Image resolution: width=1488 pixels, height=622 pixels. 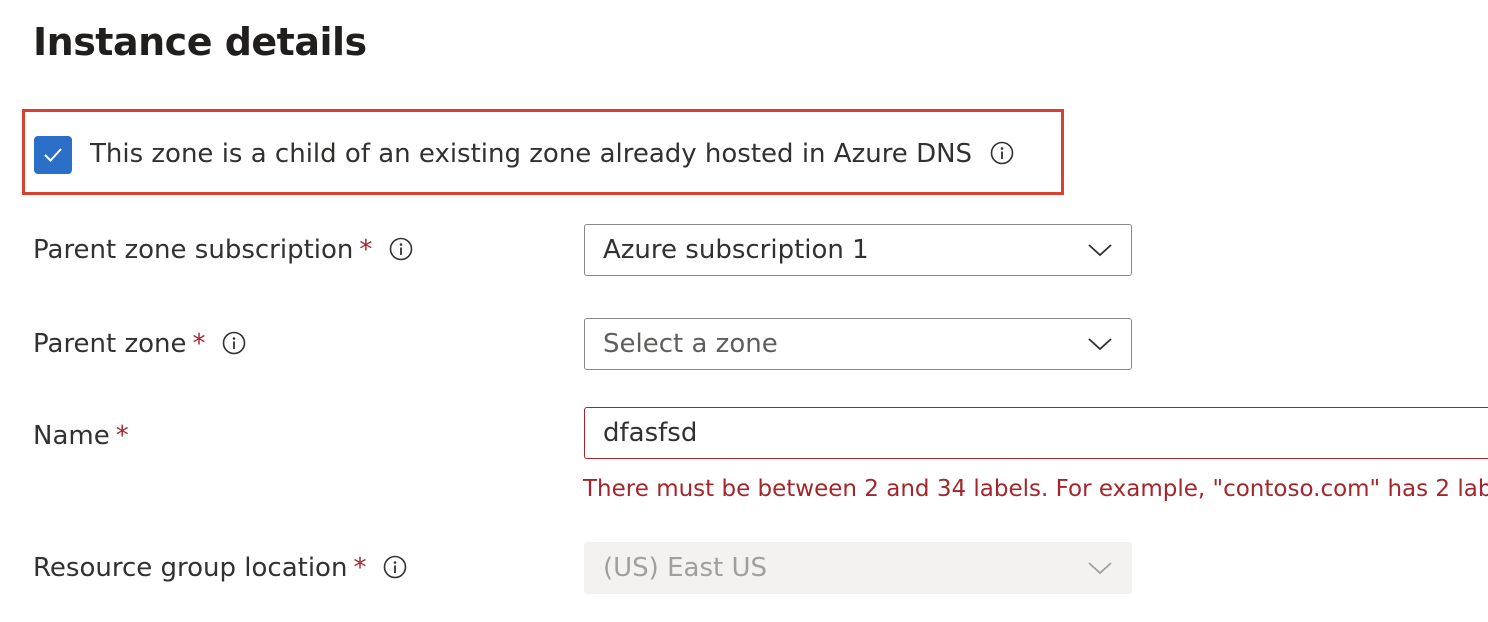 I want to click on parent-zone-dropdown: Select a zone, so click(x=858, y=344).